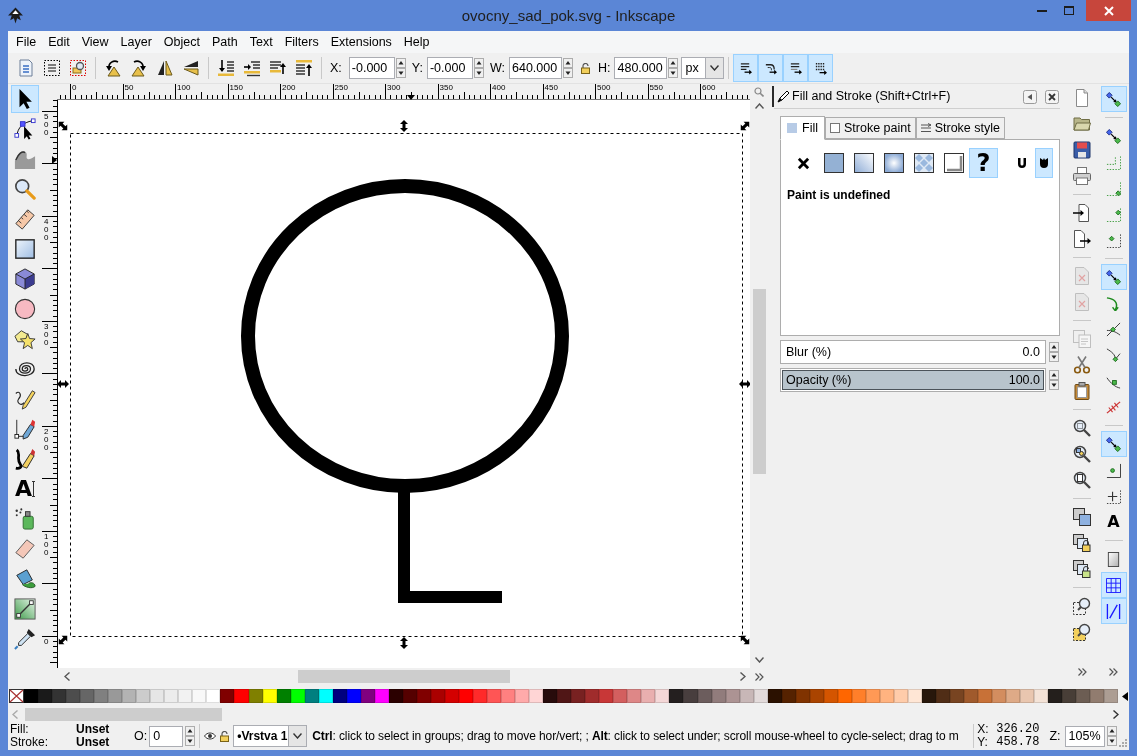  I want to click on resize-grip-icon, so click(1123, 743).